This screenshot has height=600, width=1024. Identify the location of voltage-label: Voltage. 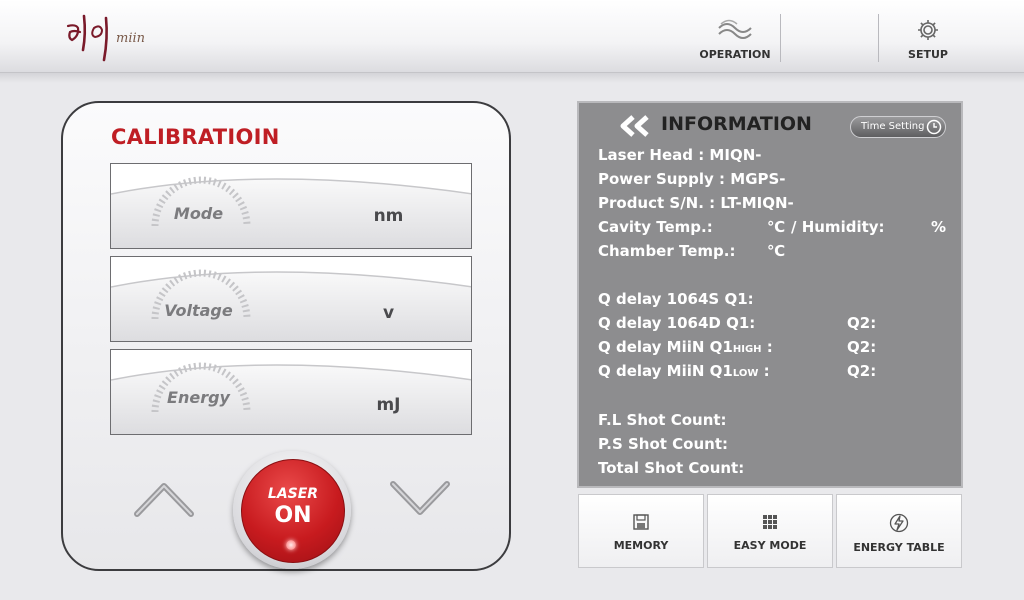
(198, 310).